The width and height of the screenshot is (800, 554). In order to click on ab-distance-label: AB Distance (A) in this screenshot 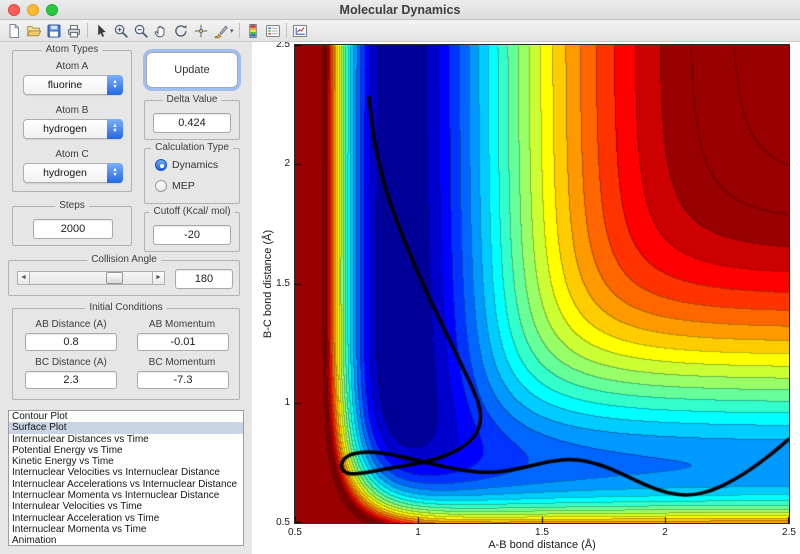, I will do `click(71, 324)`.